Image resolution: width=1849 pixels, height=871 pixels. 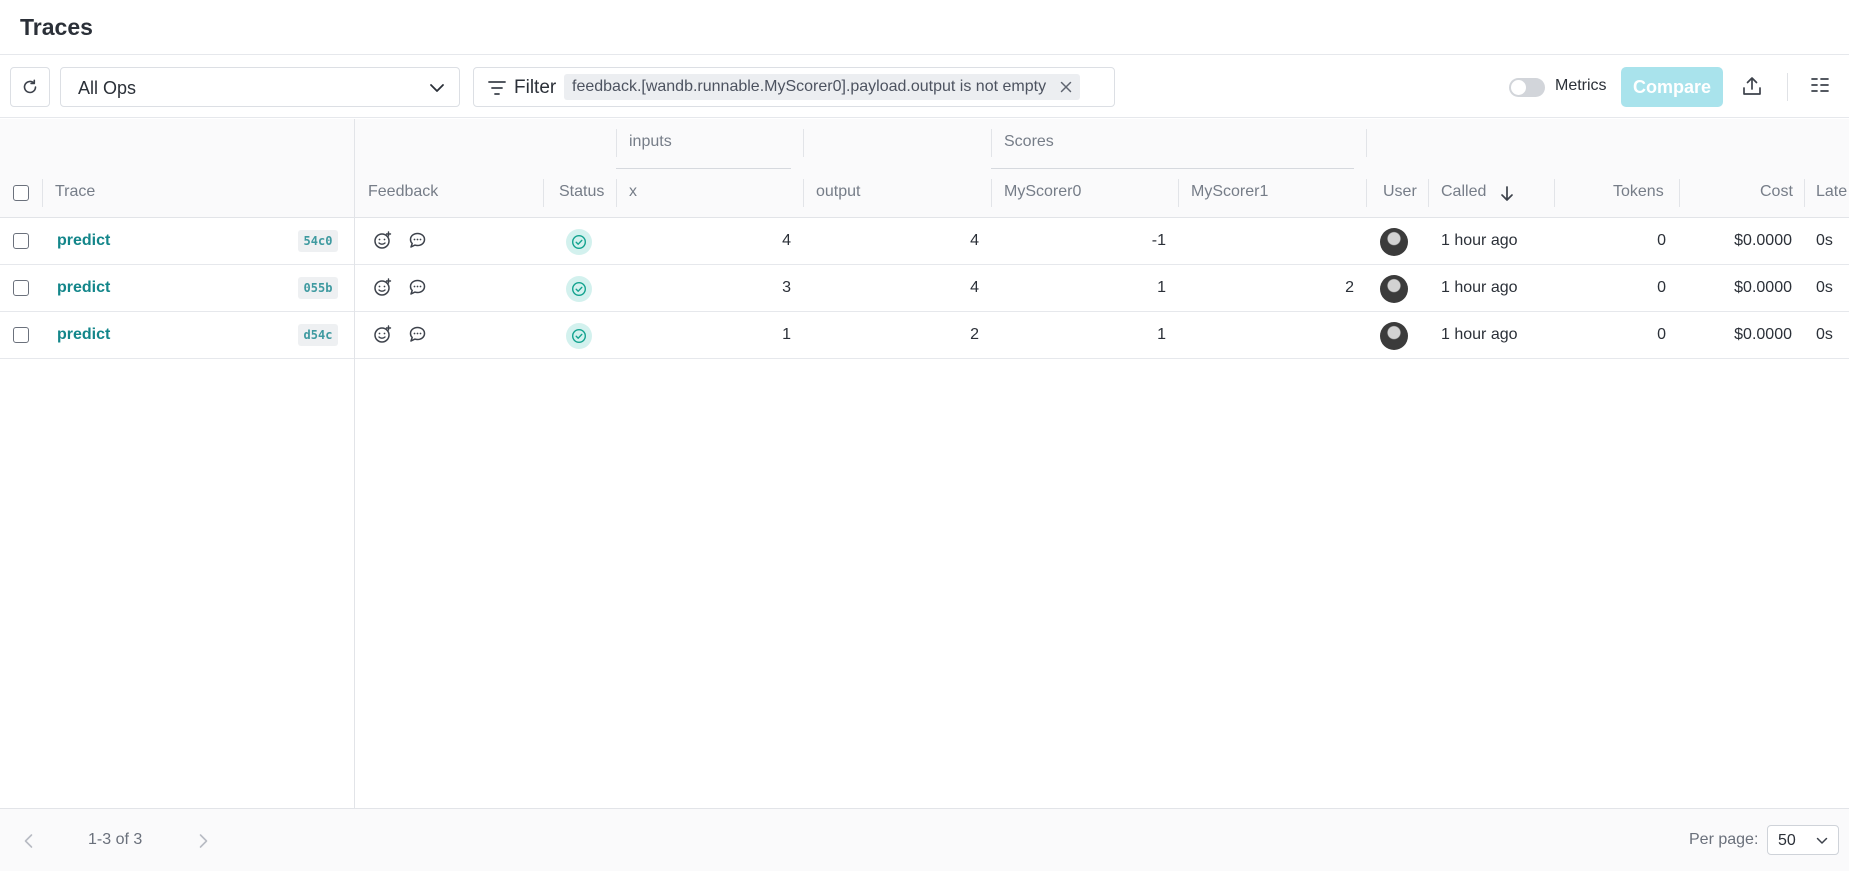 I want to click on pinned-column-divider, so click(x=354, y=463).